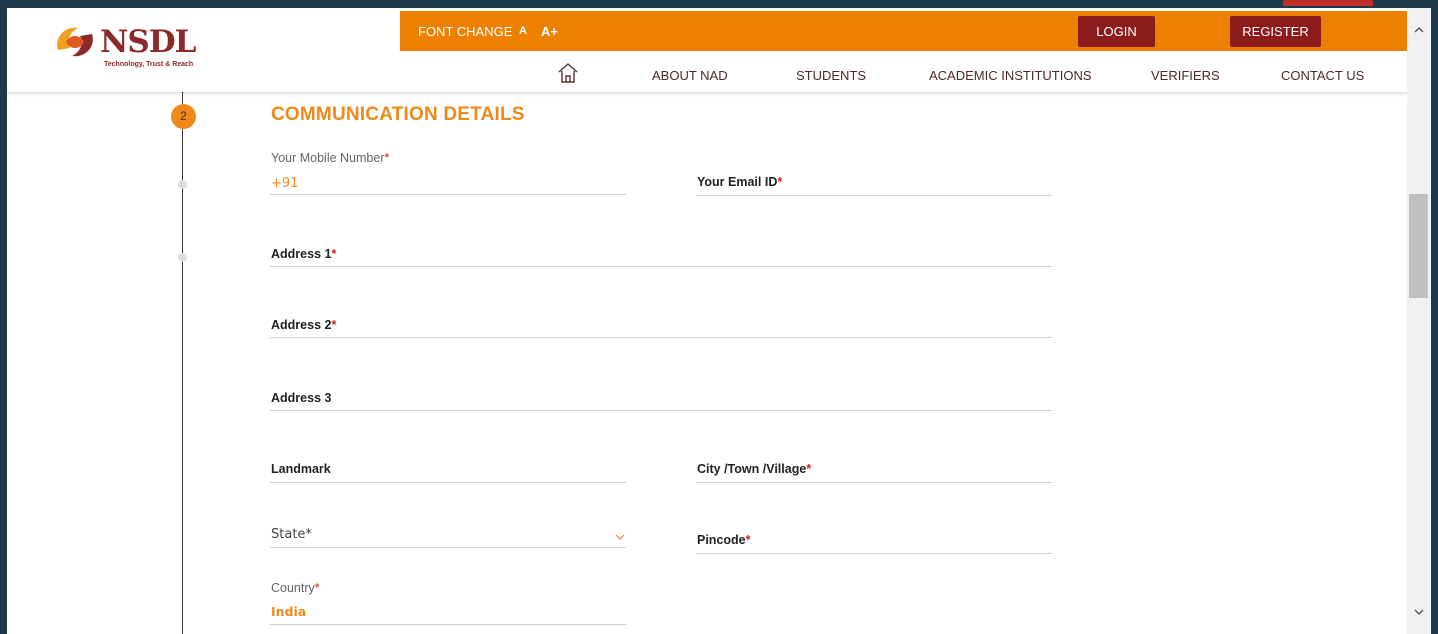  I want to click on landmark-label: Landmark, so click(301, 469).